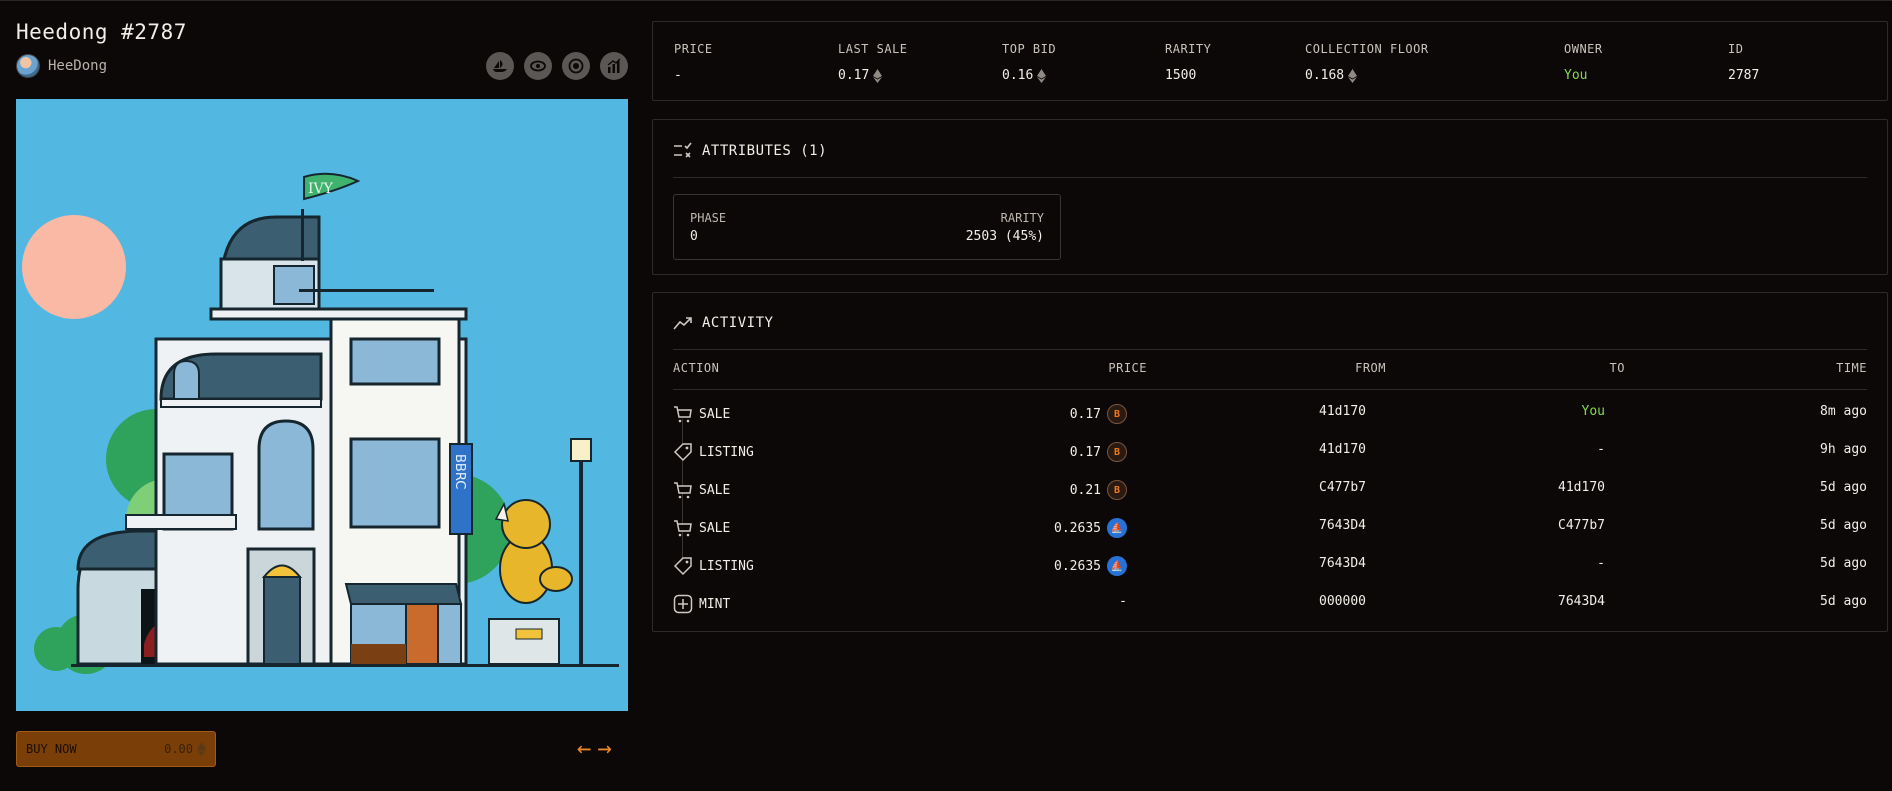  I want to click on stat-value: 2787, so click(1743, 75).